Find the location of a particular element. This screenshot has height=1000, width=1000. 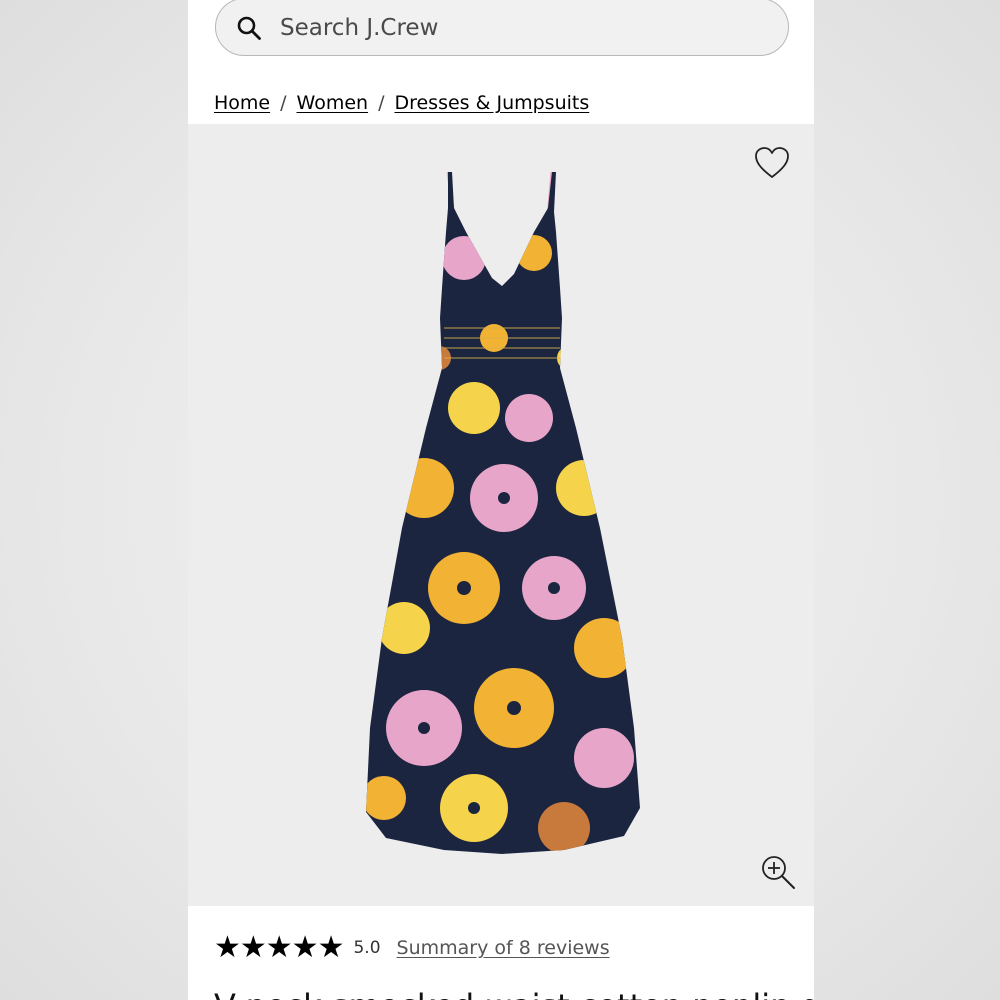

breadcrumb-dresses-jumpsuits: Dresses & Jumpsuits is located at coordinates (491, 103).